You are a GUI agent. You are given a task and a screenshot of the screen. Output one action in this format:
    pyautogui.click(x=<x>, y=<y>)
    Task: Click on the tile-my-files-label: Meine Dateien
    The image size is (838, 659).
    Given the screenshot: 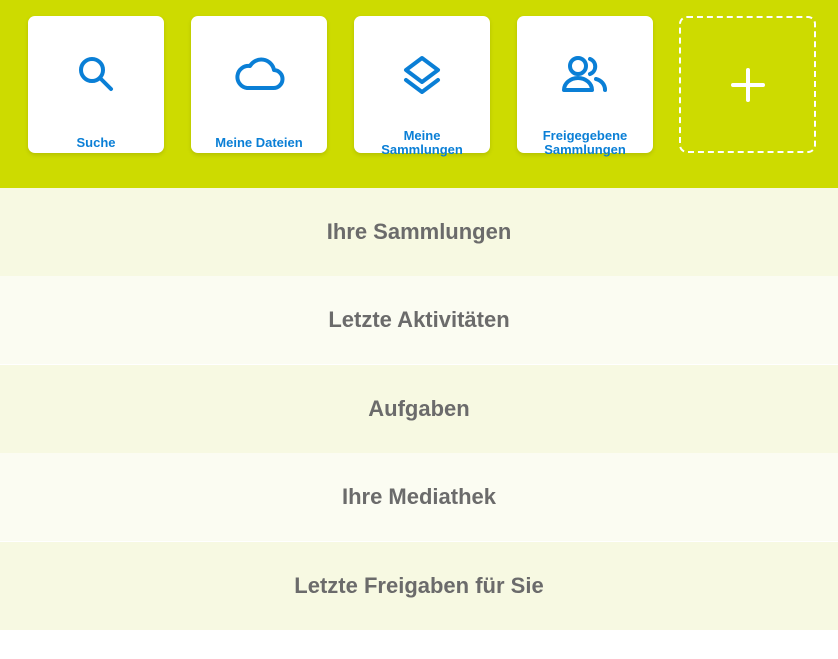 What is the action you would take?
    pyautogui.click(x=259, y=142)
    